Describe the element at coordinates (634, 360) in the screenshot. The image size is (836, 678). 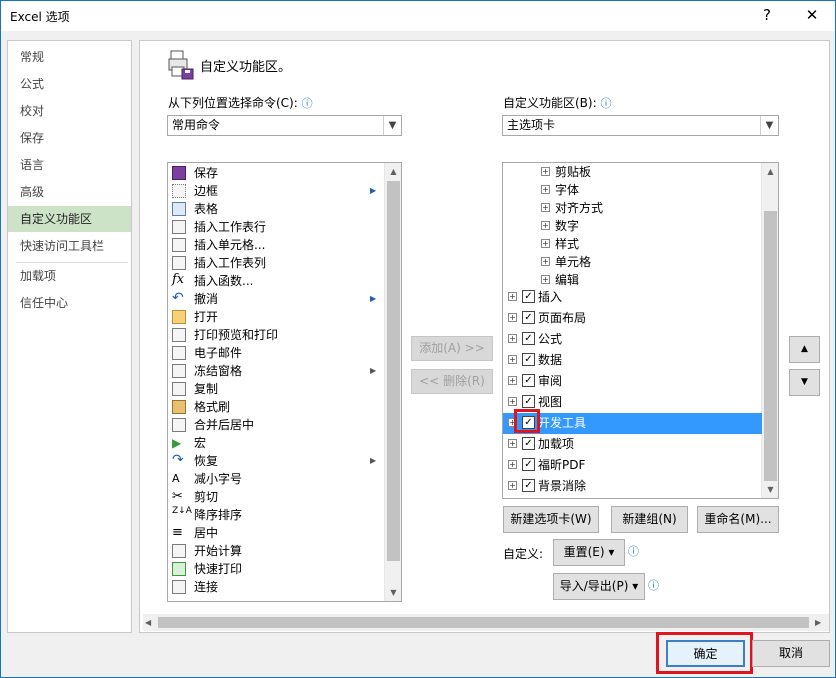
I see `tree-tab-item: + ✓ 数据` at that location.